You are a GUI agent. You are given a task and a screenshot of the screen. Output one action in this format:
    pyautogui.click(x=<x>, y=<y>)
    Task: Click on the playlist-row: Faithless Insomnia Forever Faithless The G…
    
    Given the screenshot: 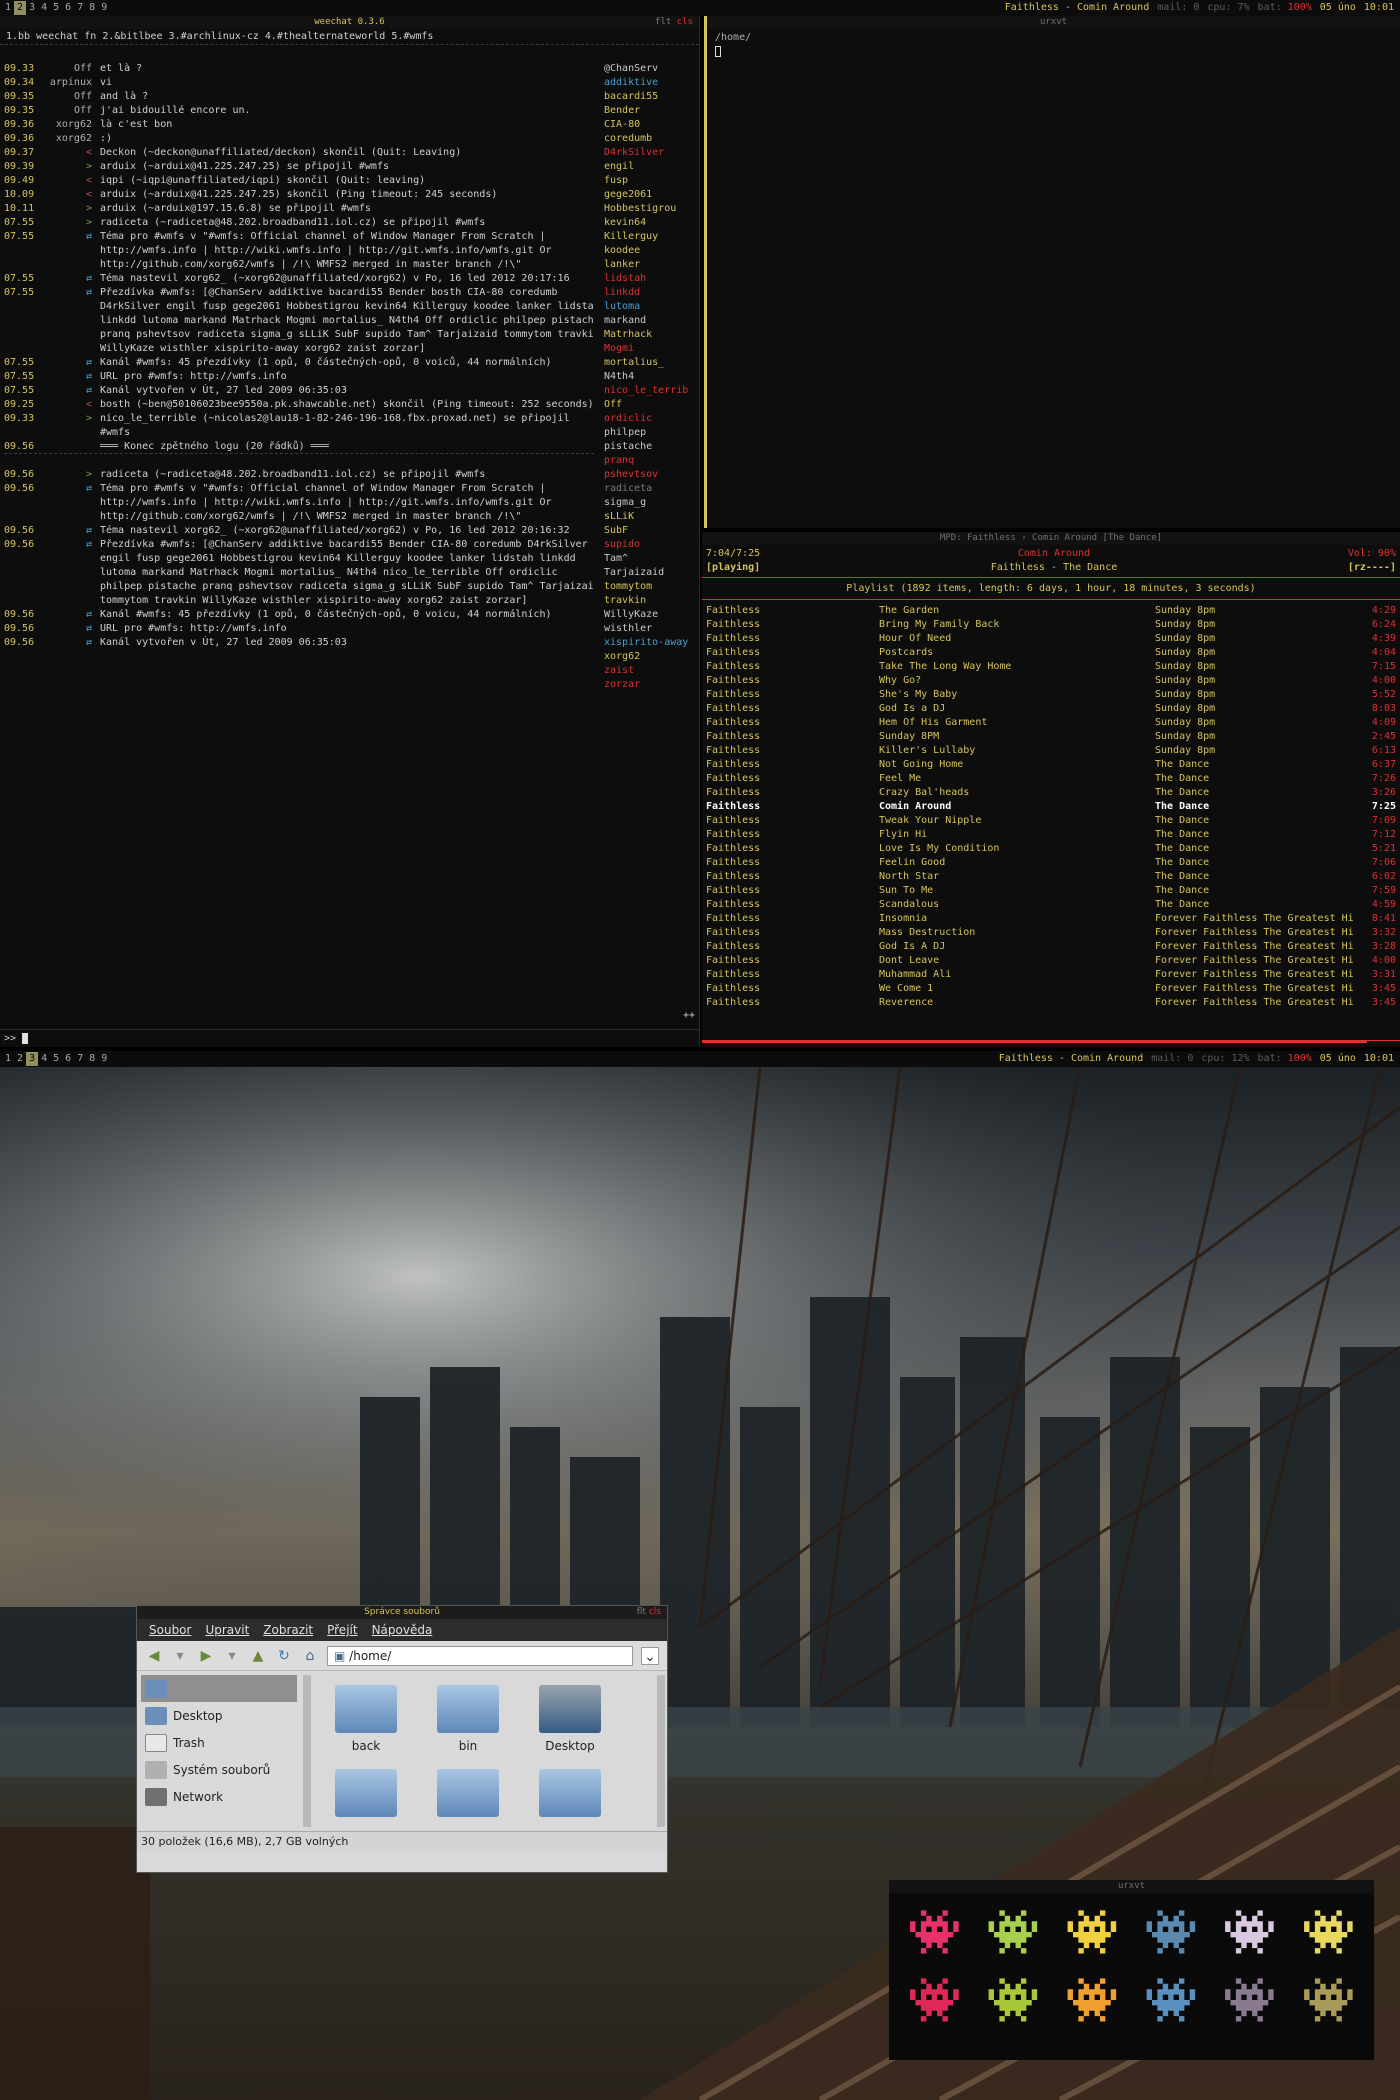 What is the action you would take?
    pyautogui.click(x=1051, y=919)
    